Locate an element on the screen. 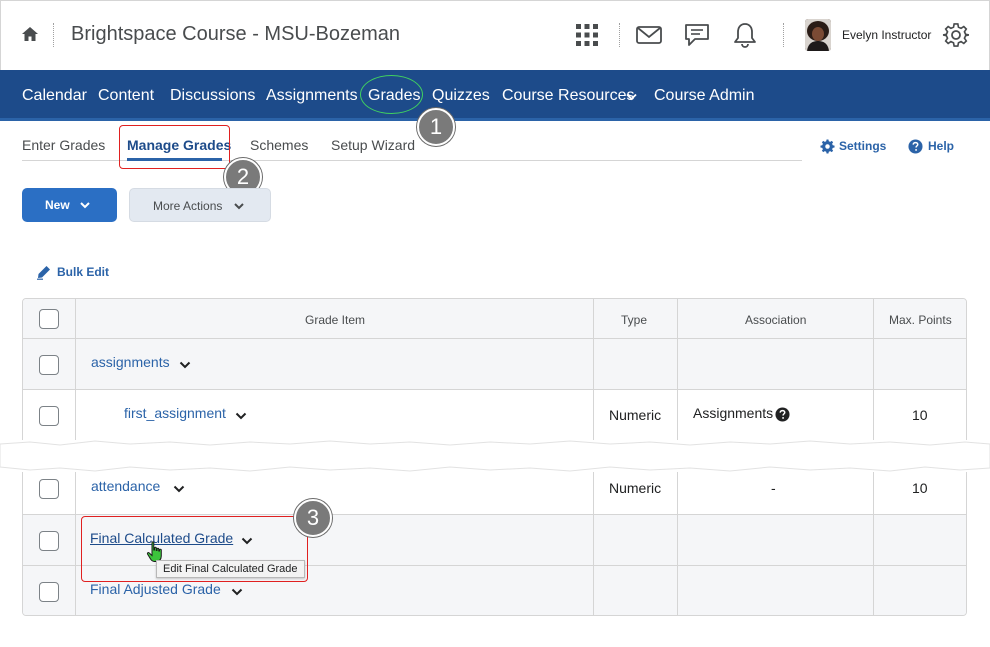 The height and width of the screenshot is (647, 990). grades-highlight-ring is located at coordinates (391, 94).